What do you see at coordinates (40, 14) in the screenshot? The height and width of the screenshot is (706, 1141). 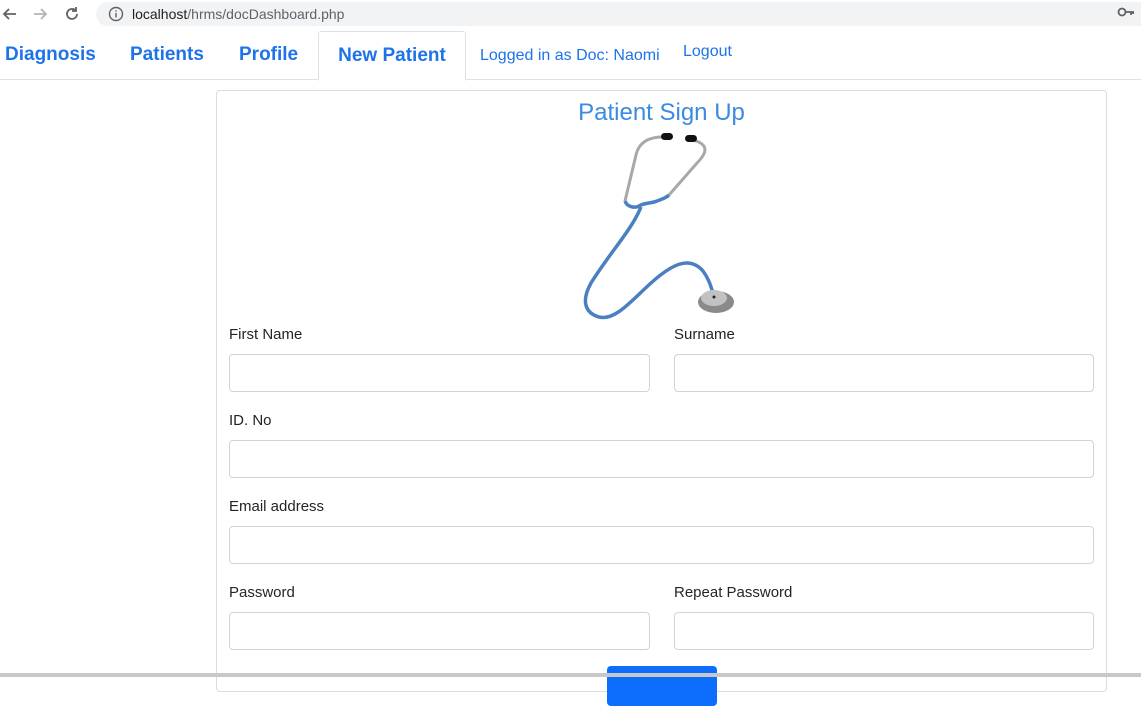 I see `forward-arrow-icon` at bounding box center [40, 14].